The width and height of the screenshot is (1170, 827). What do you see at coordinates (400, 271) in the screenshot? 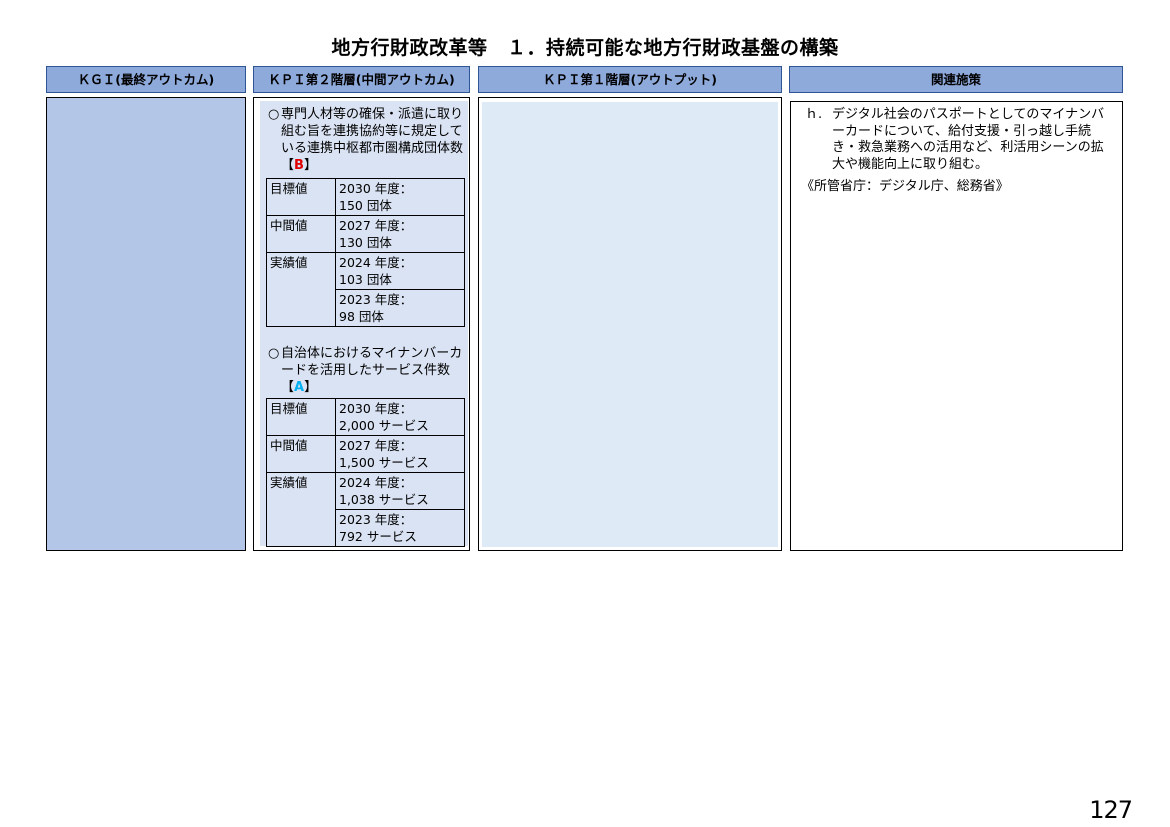
I see `row-value: 2024 年度： 103 団体` at bounding box center [400, 271].